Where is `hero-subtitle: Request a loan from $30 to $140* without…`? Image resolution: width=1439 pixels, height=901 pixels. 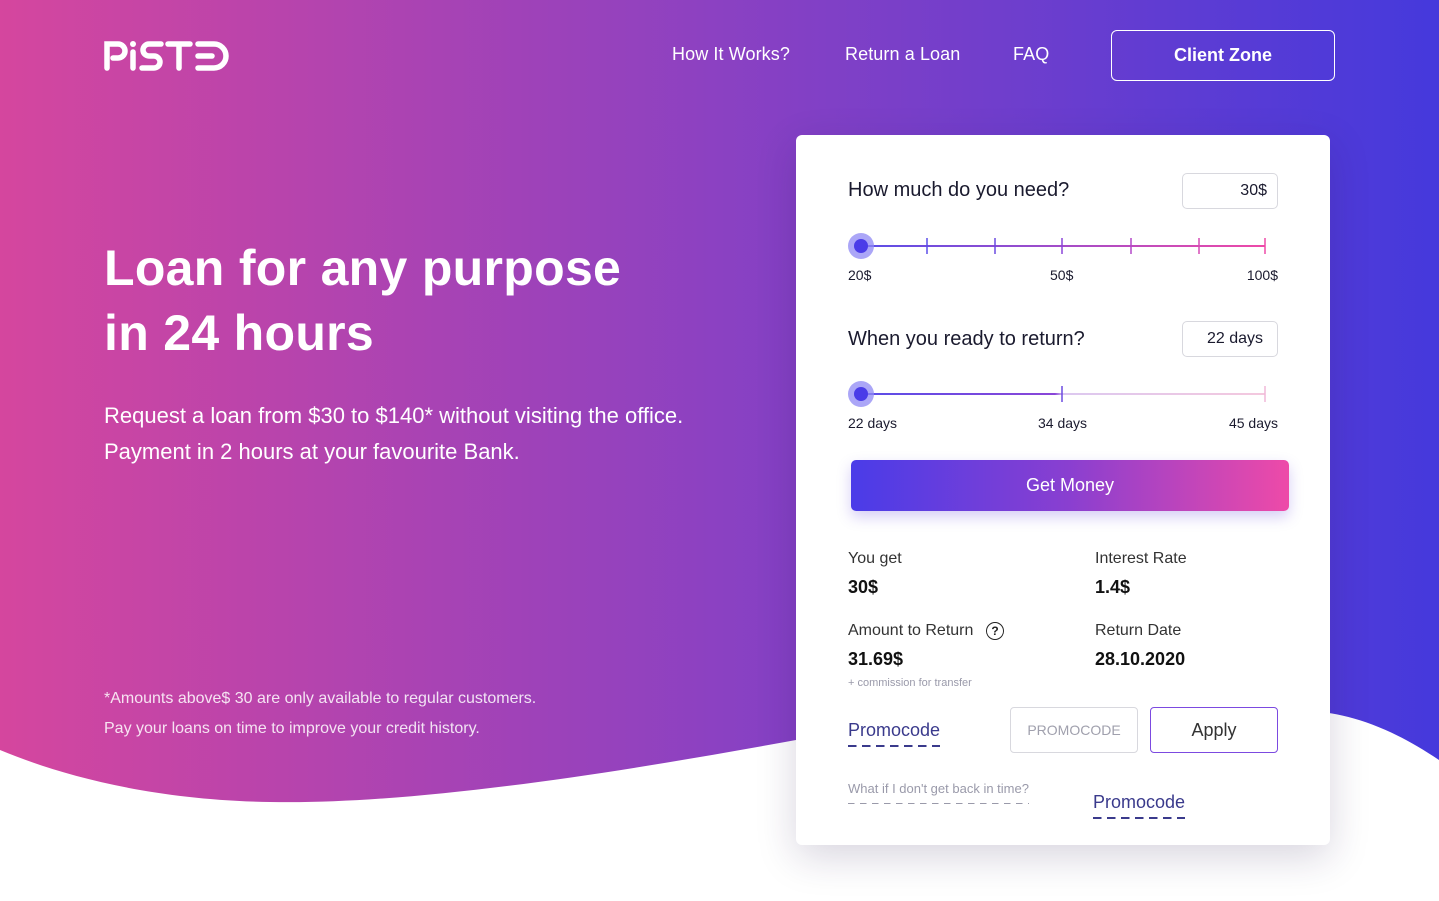
hero-subtitle: Request a loan from $30 to $140* without… is located at coordinates (393, 434).